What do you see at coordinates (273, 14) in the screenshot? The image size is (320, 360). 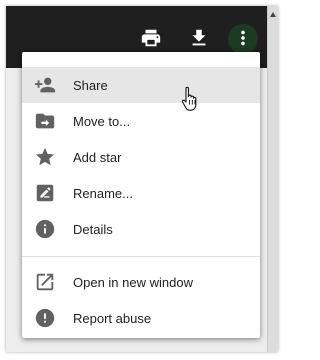 I see `scroll-up-arrow-icon` at bounding box center [273, 14].